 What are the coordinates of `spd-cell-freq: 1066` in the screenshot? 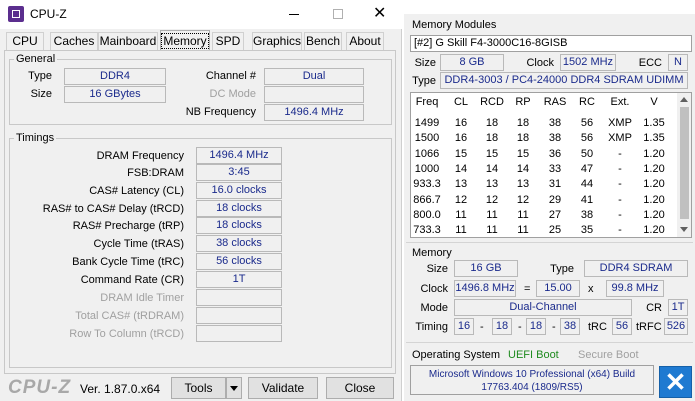 It's located at (427, 153).